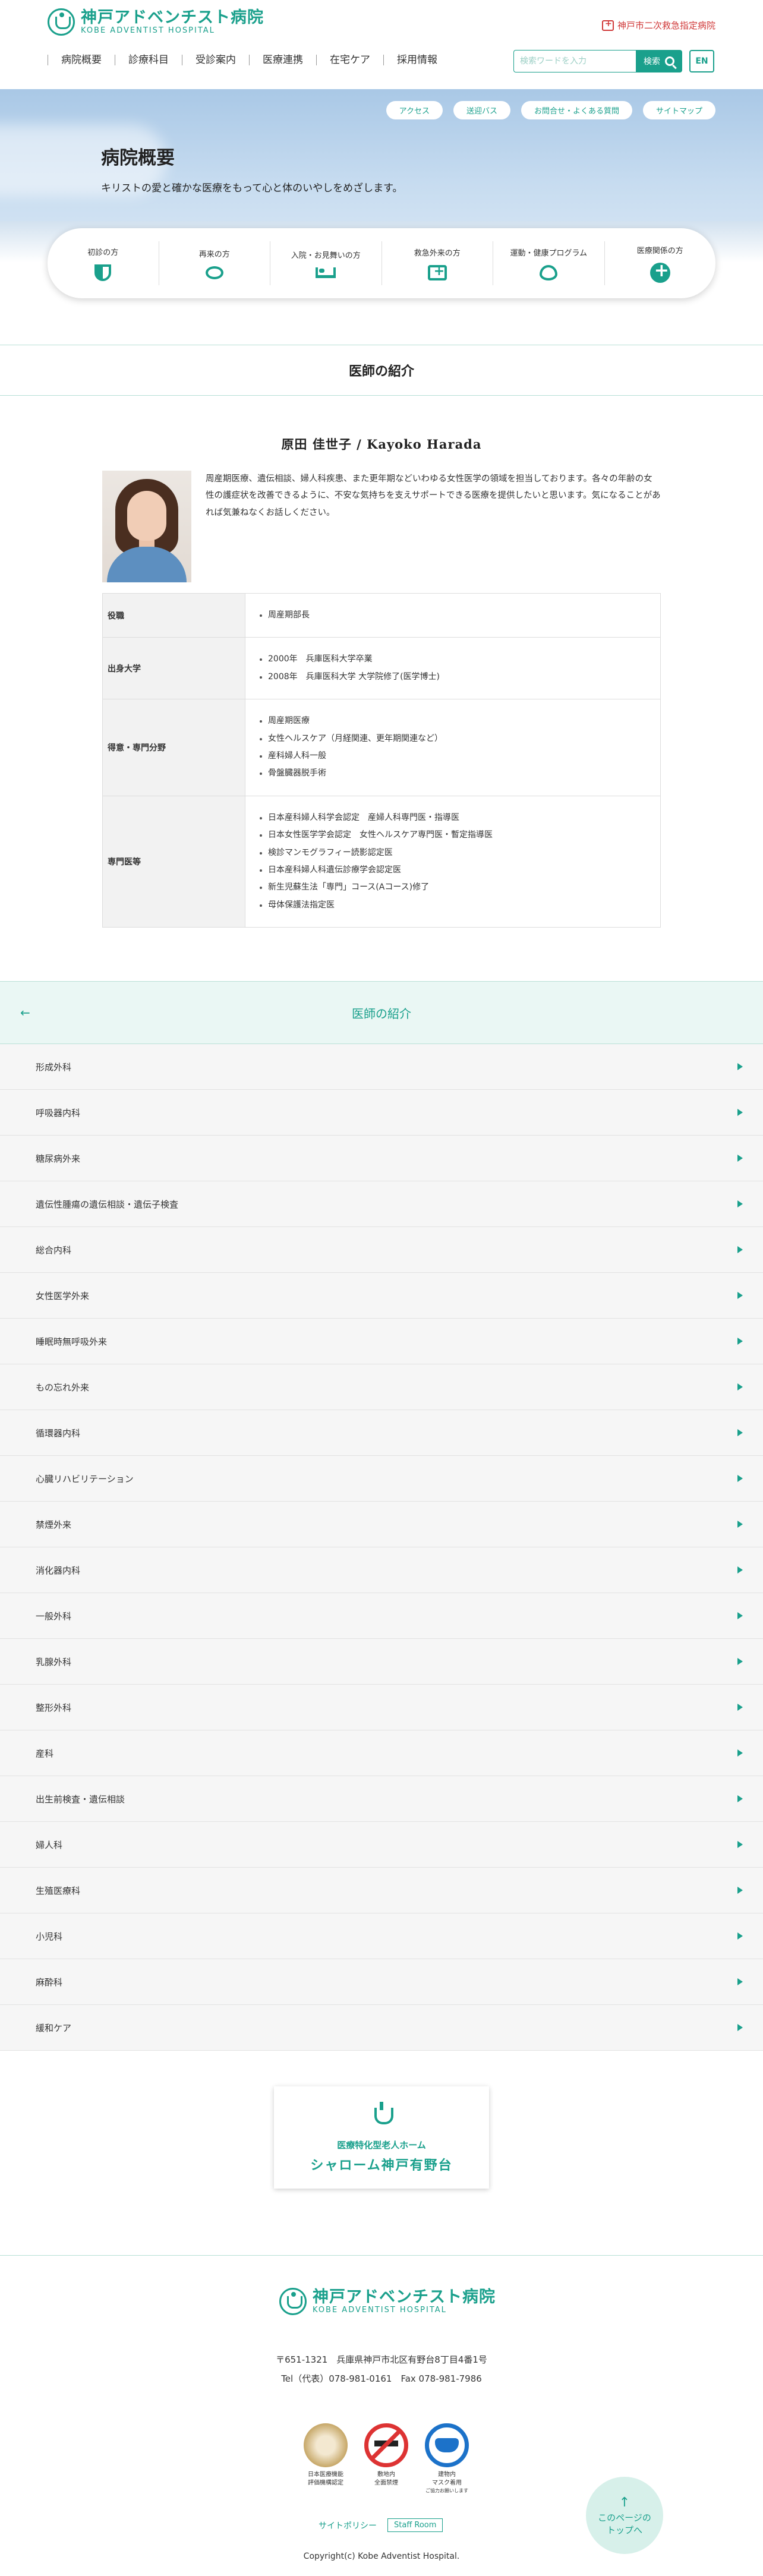 This screenshot has width=763, height=2576. I want to click on department-label: 整形外科, so click(54, 1708).